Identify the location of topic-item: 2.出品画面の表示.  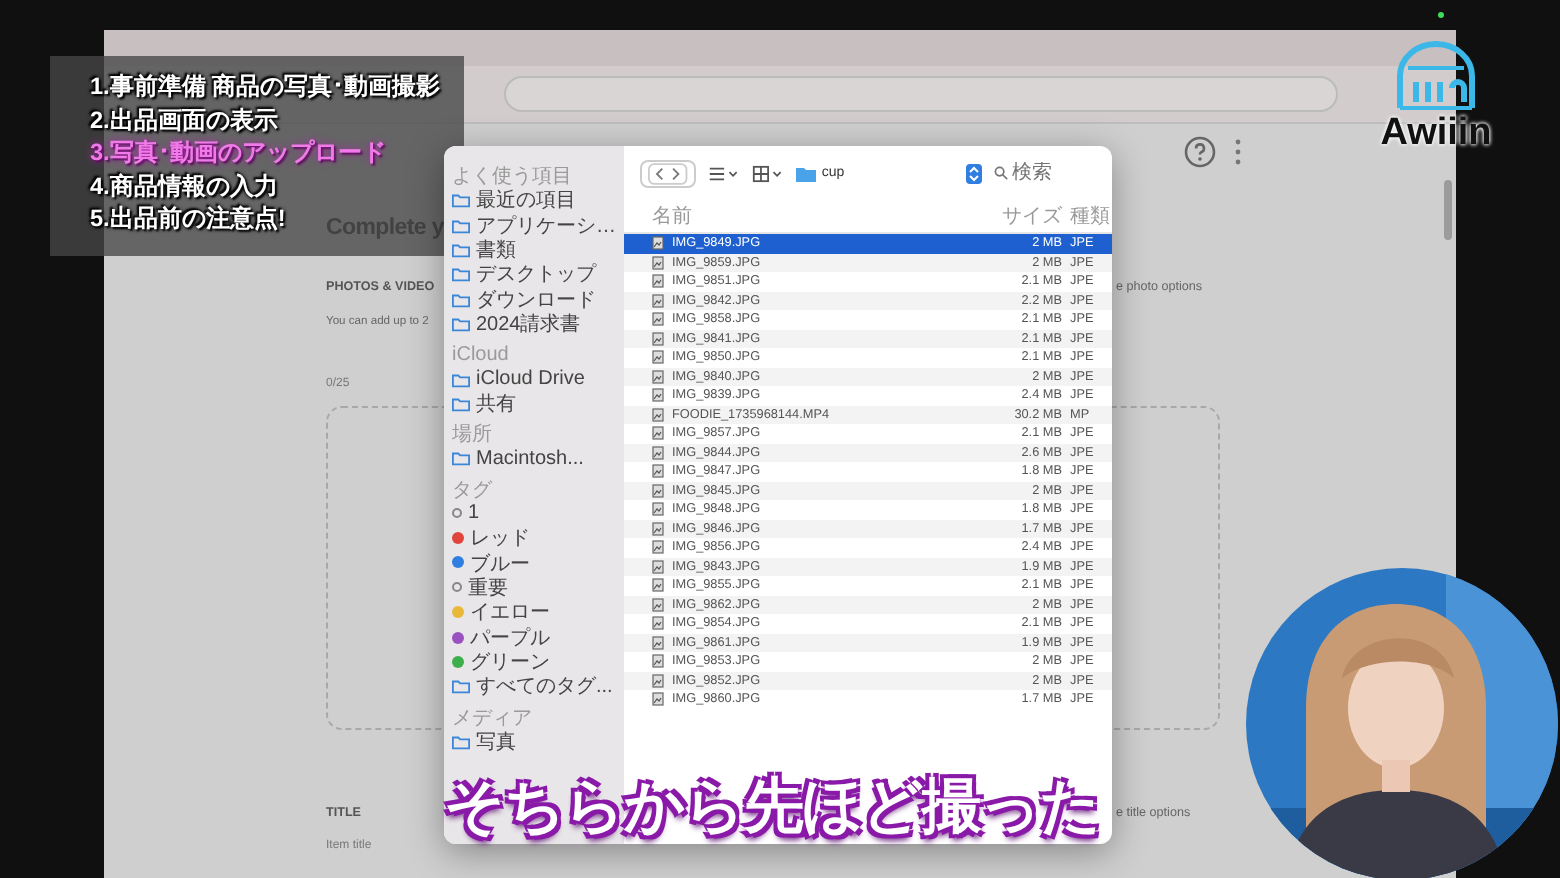
(184, 120).